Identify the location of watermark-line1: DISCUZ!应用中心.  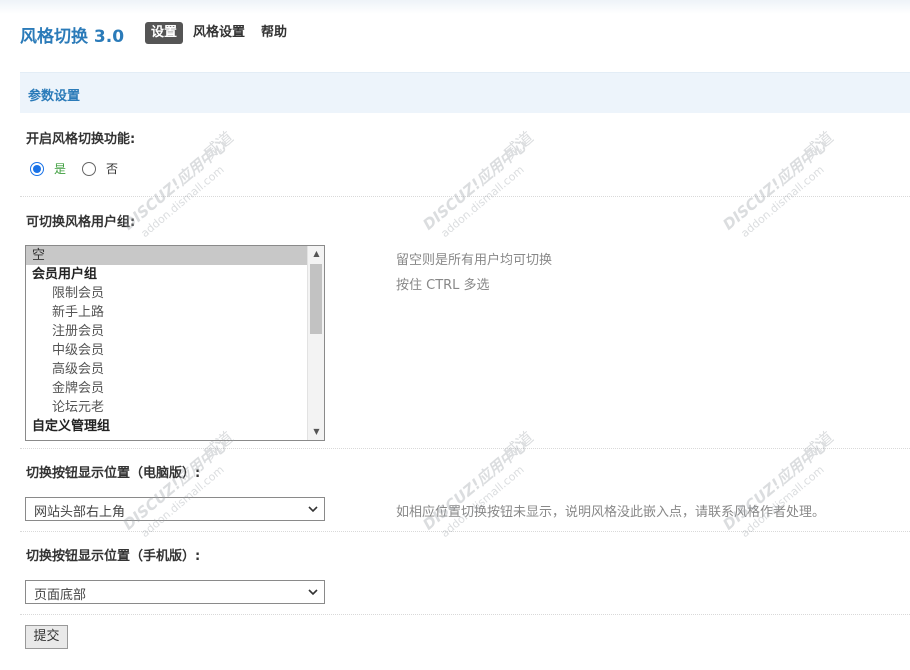
(175, 185).